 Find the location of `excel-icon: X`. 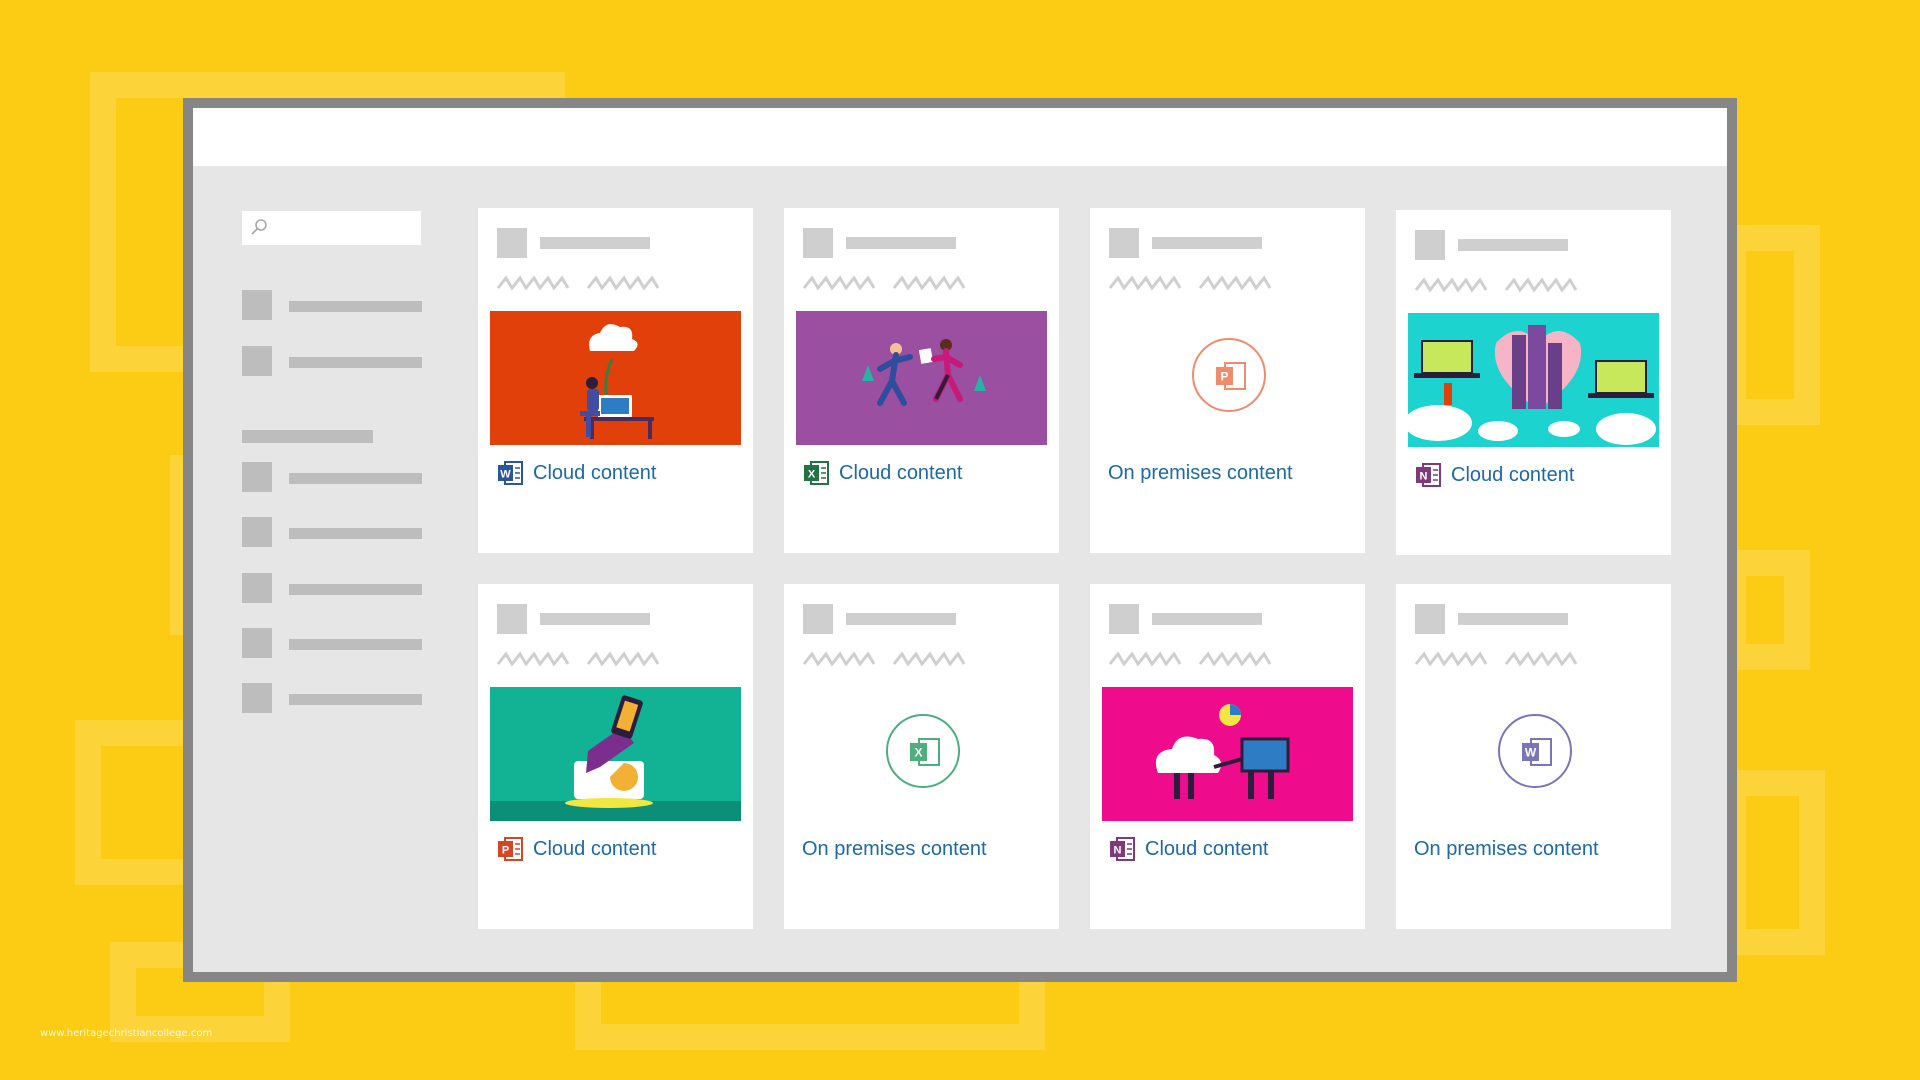

excel-icon: X is located at coordinates (816, 473).